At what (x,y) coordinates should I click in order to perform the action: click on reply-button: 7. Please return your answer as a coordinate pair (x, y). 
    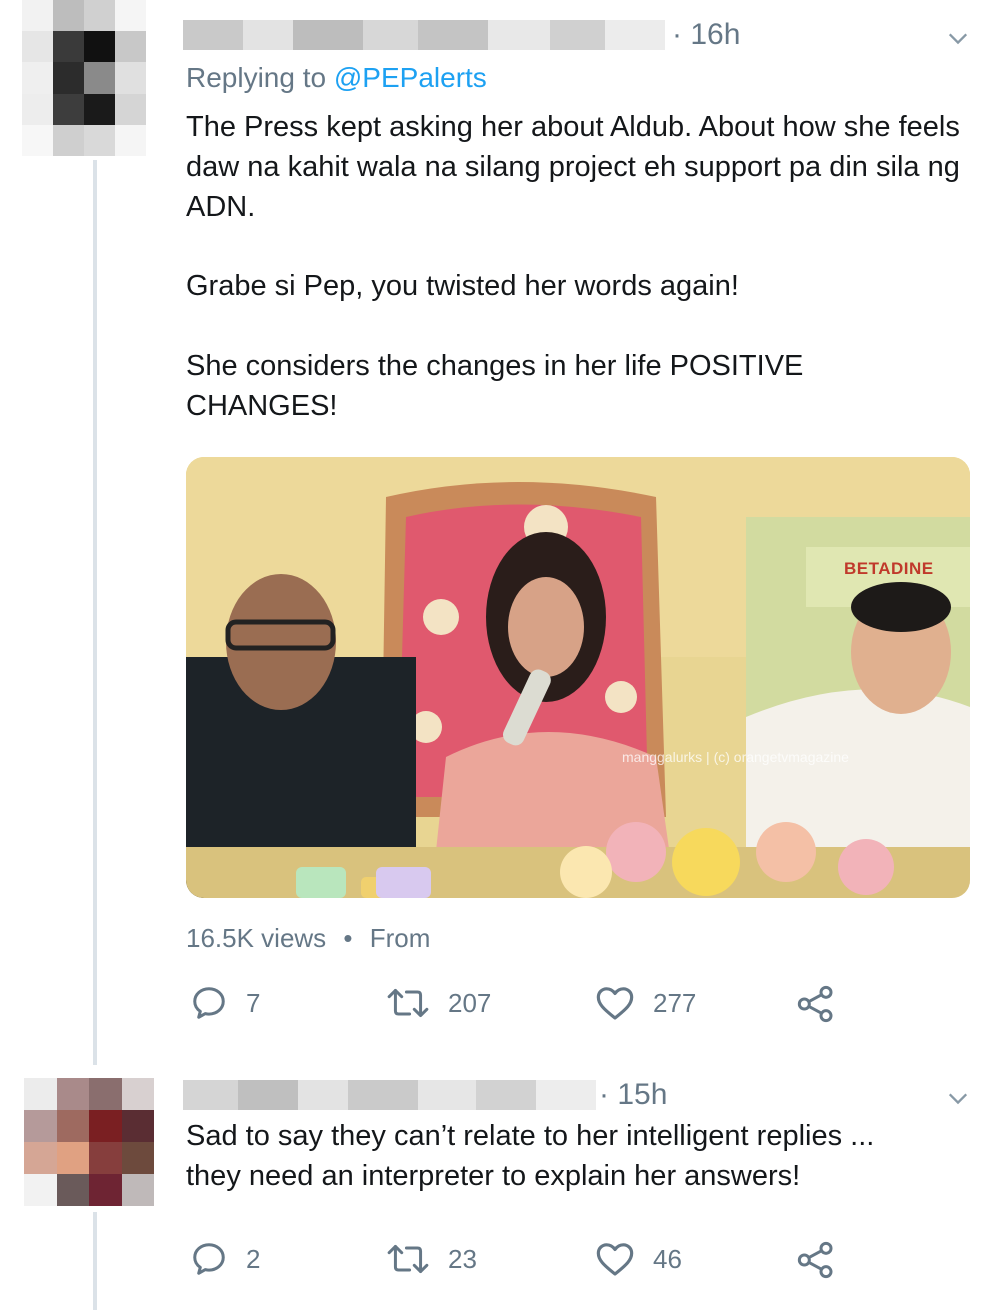
    Looking at the image, I should click on (225, 1003).